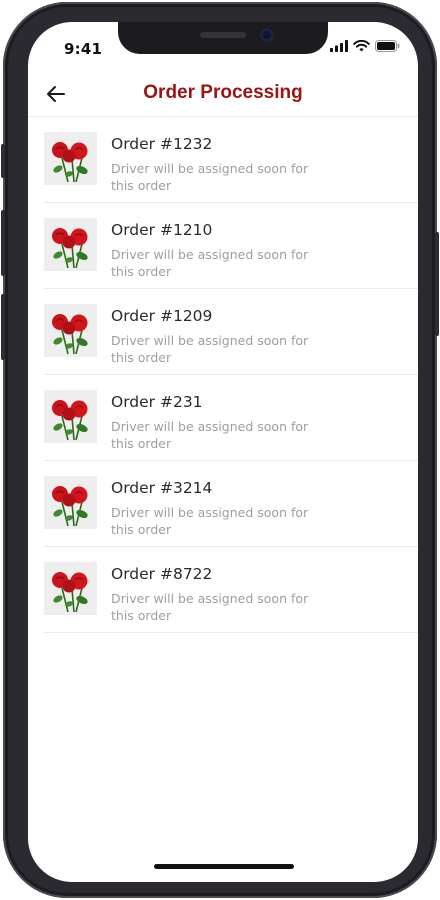 This screenshot has height=900, width=440. What do you see at coordinates (162, 144) in the screenshot?
I see `order-title: Order #1232` at bounding box center [162, 144].